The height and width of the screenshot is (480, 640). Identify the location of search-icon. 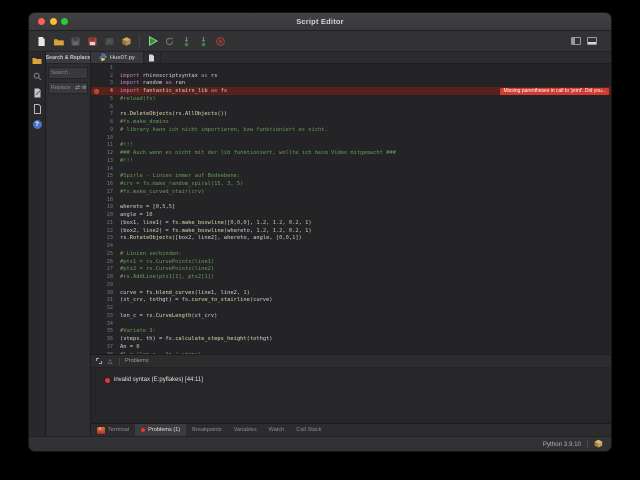
(37, 76).